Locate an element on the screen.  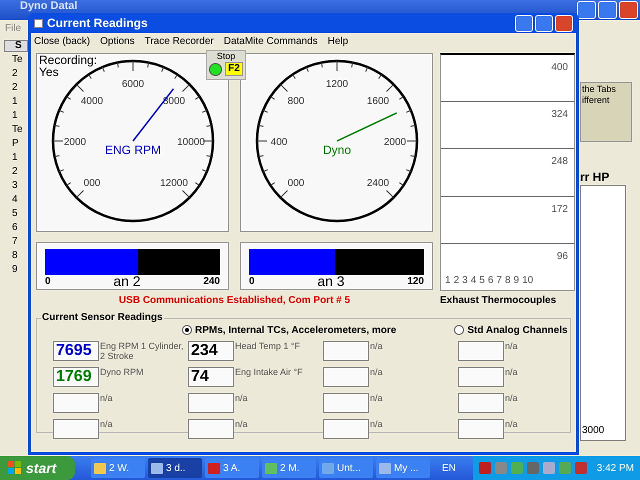
scale-label: 12000 is located at coordinates (174, 183).